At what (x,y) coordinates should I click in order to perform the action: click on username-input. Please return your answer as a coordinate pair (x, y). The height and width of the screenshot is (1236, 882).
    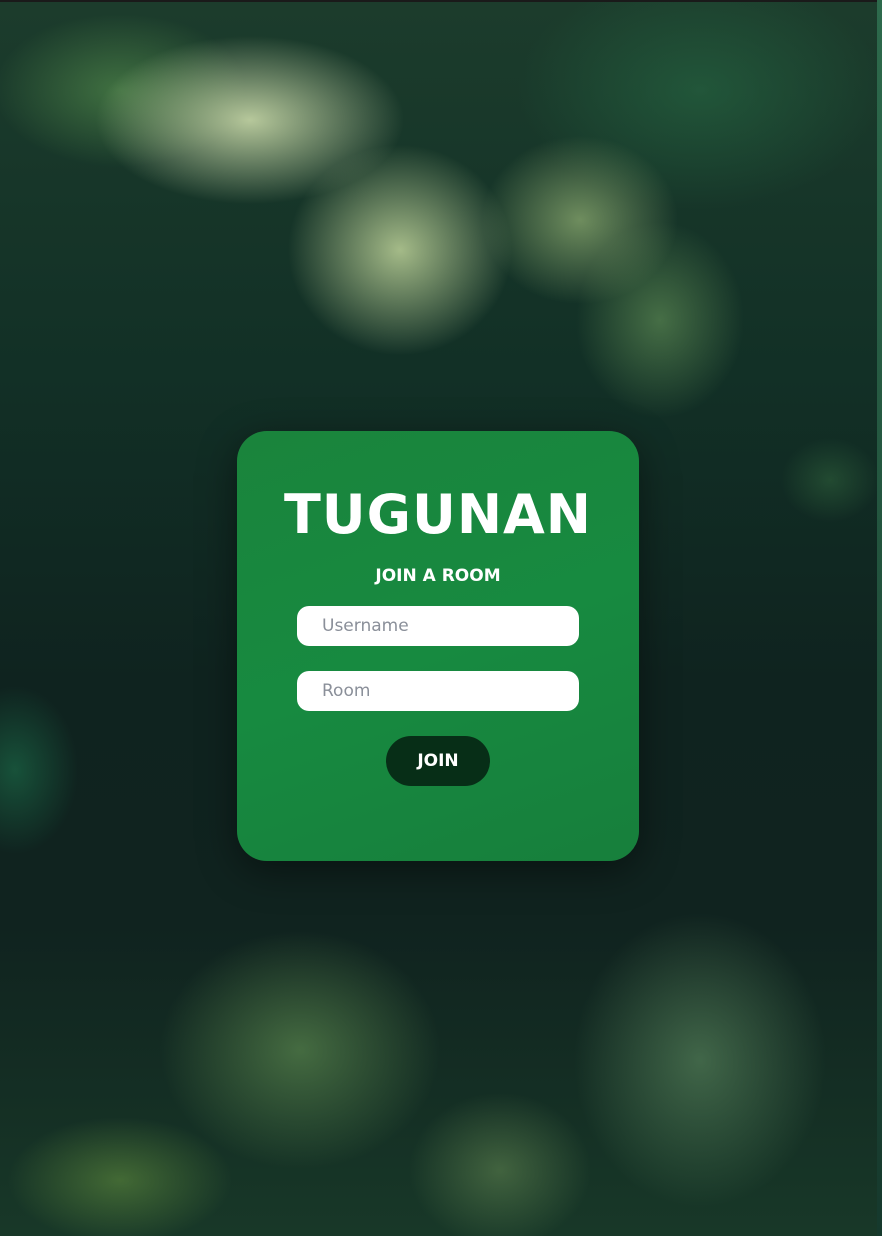
    Looking at the image, I should click on (438, 626).